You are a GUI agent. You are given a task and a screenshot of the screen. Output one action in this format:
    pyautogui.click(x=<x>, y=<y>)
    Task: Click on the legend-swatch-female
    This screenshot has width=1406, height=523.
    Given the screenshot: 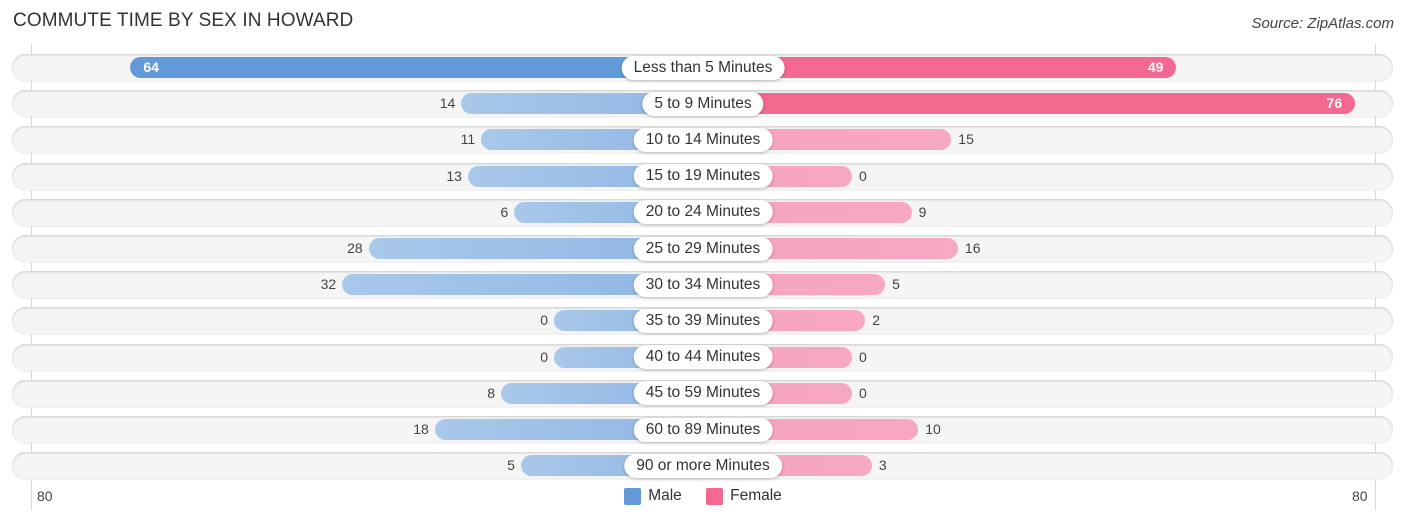 What is the action you would take?
    pyautogui.click(x=715, y=496)
    